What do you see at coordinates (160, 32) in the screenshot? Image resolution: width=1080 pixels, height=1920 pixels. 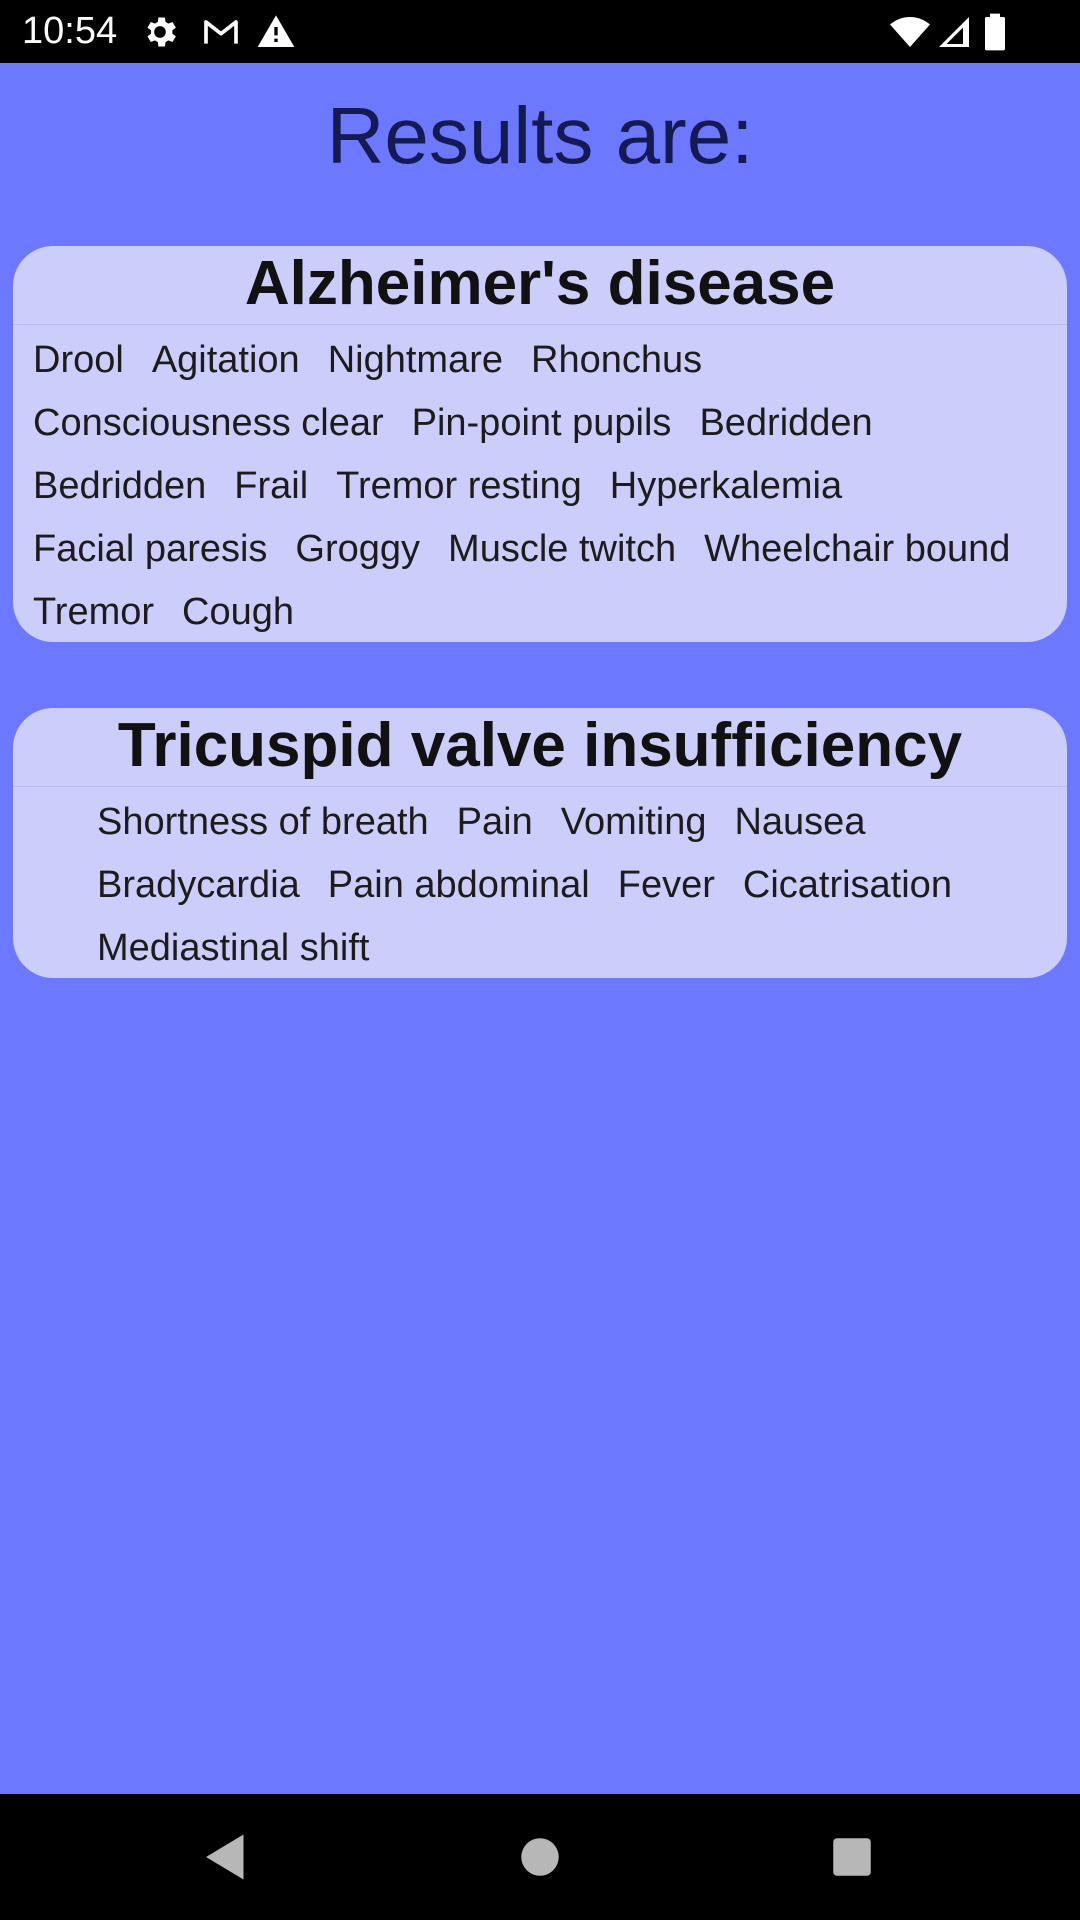 I see `gear-icon` at bounding box center [160, 32].